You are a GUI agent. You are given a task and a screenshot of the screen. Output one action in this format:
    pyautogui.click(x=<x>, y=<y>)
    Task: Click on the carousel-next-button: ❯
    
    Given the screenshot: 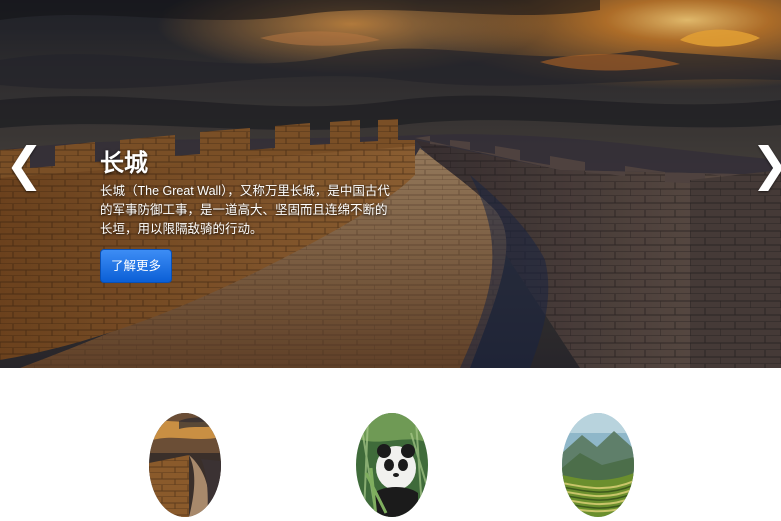 What is the action you would take?
    pyautogui.click(x=766, y=164)
    